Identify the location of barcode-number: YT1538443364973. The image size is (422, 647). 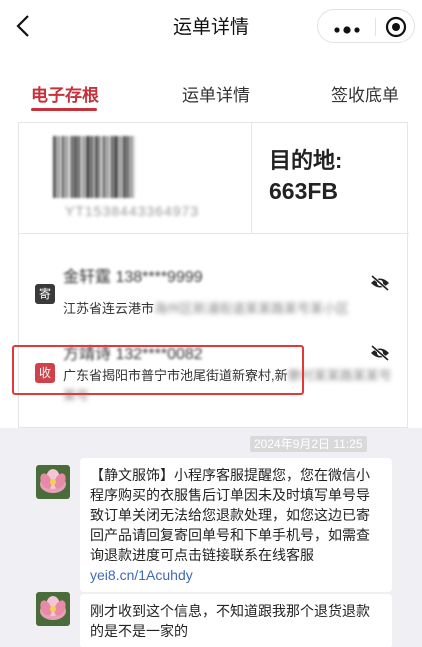
(132, 211).